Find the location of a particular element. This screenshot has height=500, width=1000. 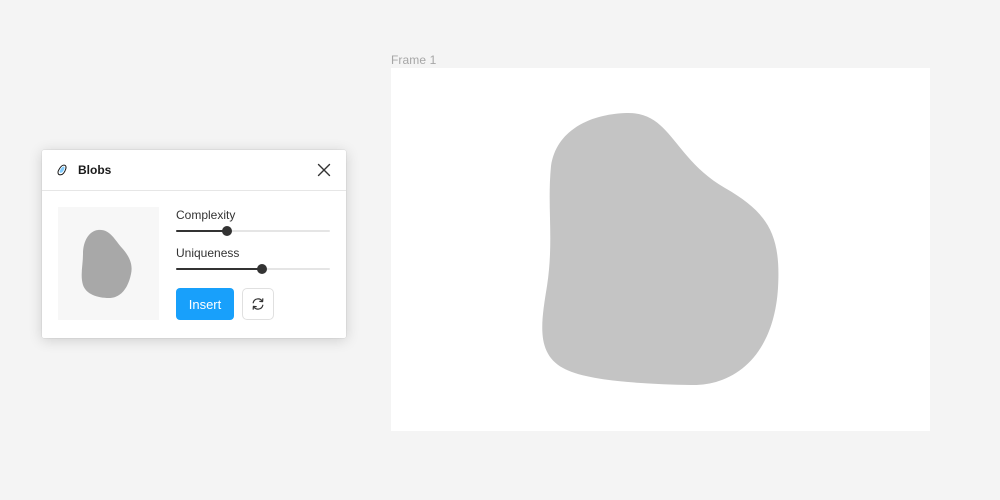

dialog-header: Blobs is located at coordinates (194, 170).